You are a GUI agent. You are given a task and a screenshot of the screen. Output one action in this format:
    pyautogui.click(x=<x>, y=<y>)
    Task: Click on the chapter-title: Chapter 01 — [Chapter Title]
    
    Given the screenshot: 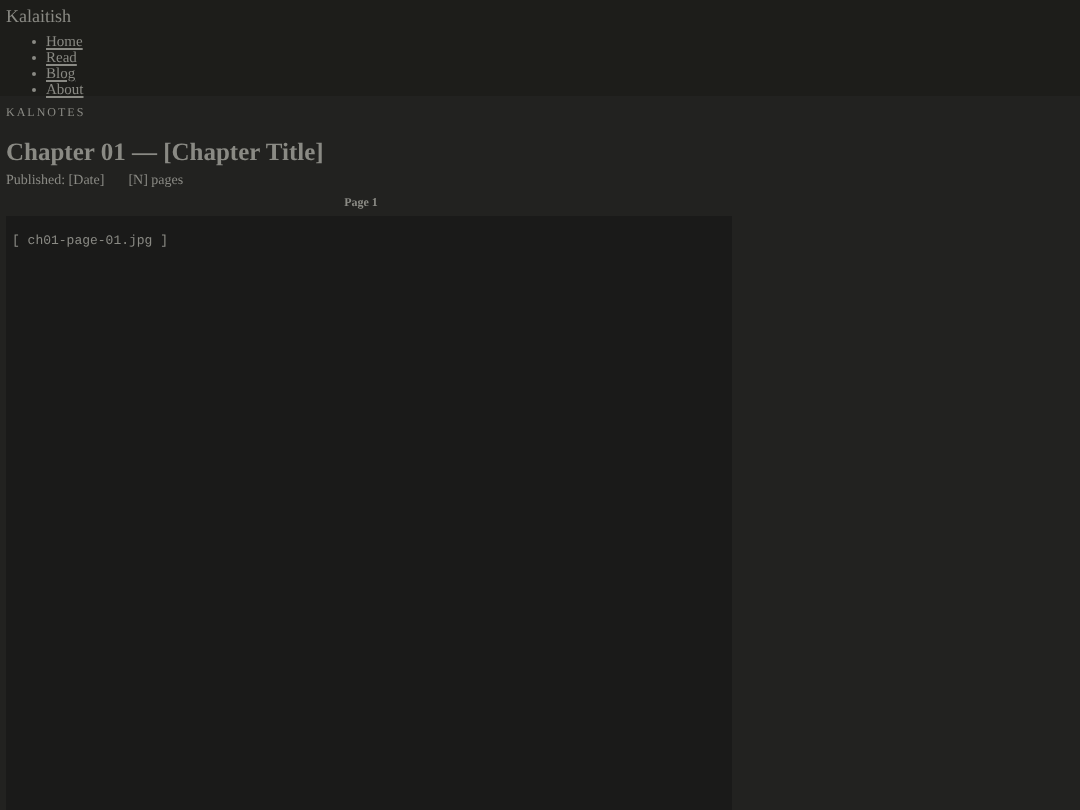 What is the action you would take?
    pyautogui.click(x=166, y=152)
    